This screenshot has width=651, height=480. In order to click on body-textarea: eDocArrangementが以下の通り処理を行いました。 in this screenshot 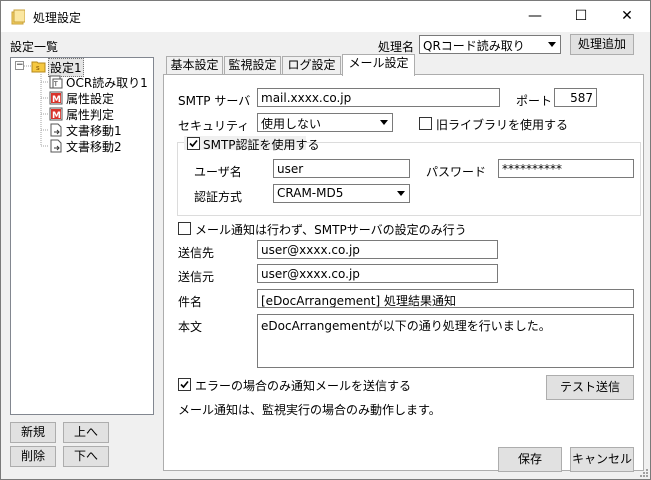, I will do `click(445, 341)`.